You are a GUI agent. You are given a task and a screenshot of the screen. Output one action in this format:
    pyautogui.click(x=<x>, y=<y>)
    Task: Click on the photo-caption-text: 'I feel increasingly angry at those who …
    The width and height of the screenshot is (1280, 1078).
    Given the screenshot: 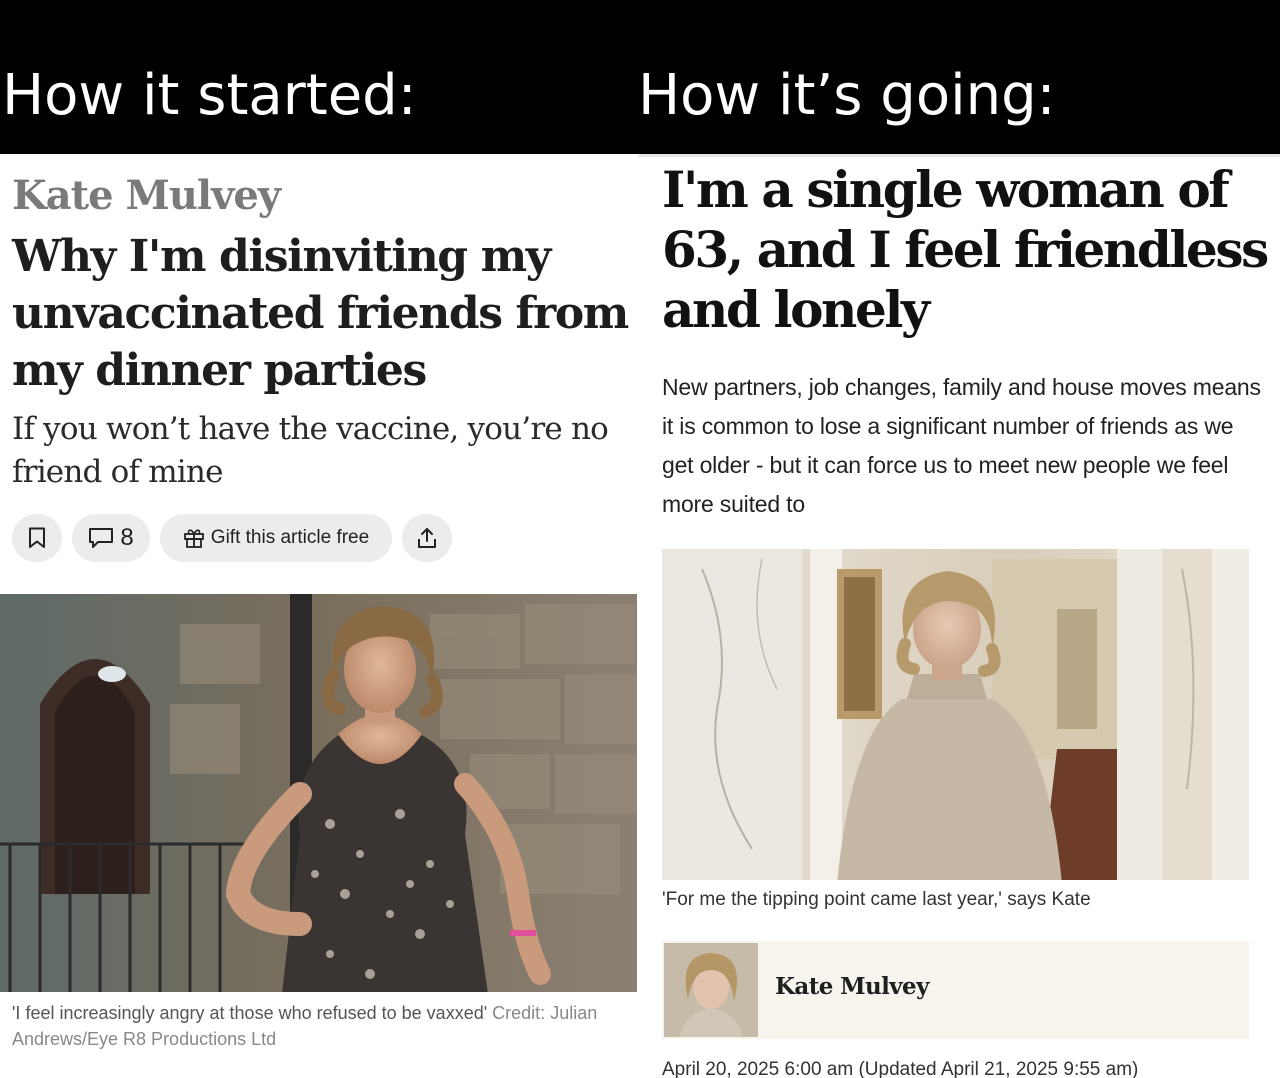 What is the action you would take?
    pyautogui.click(x=250, y=1013)
    